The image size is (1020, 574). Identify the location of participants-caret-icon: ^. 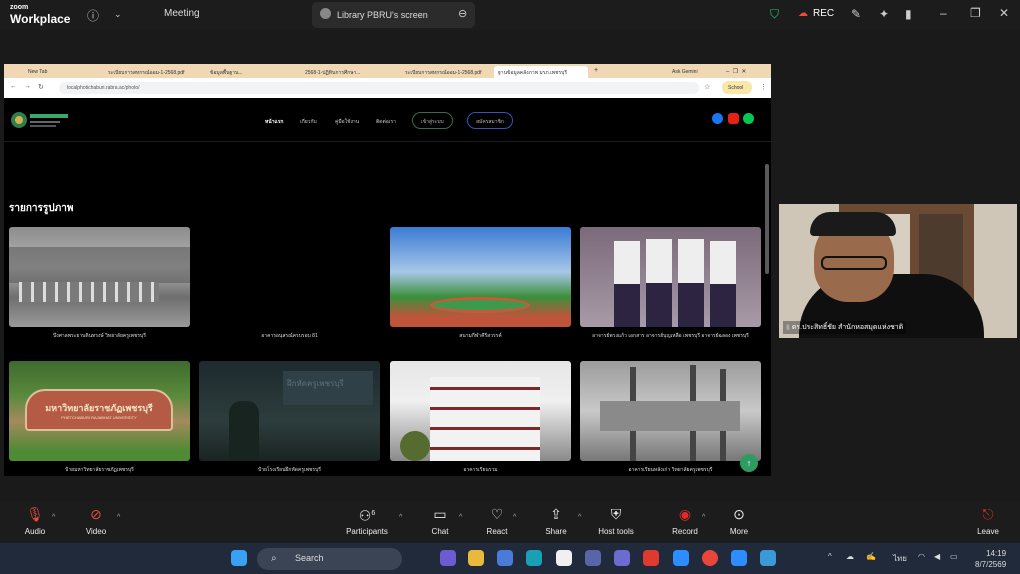
(400, 517).